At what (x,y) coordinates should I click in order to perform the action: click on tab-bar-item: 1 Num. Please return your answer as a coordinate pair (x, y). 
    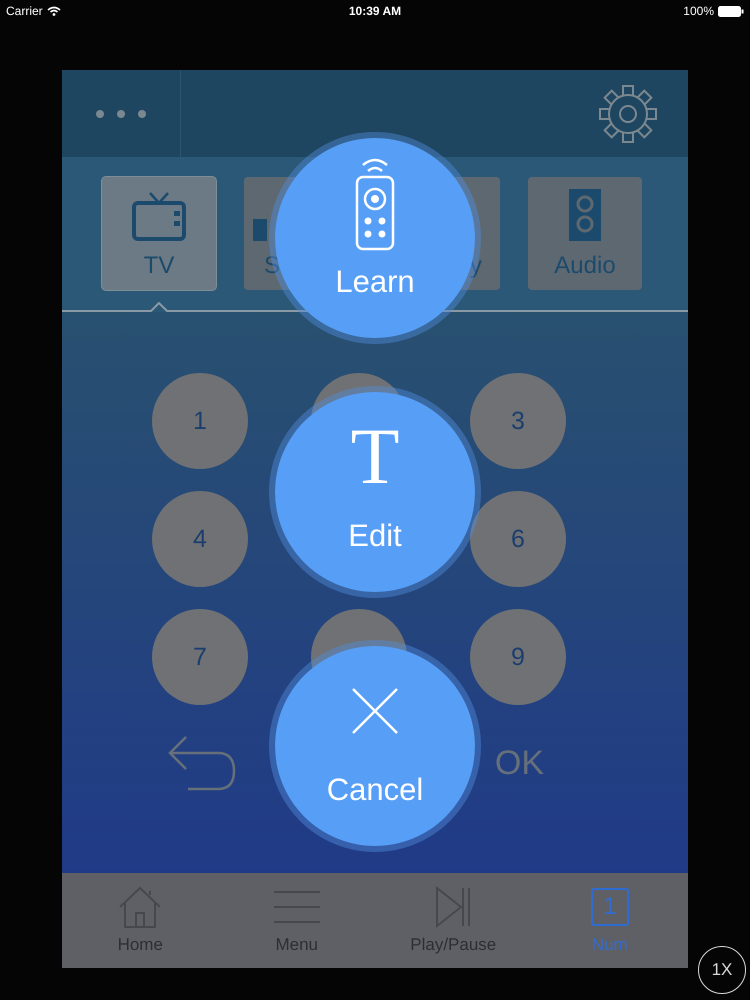
    Looking at the image, I should click on (609, 920).